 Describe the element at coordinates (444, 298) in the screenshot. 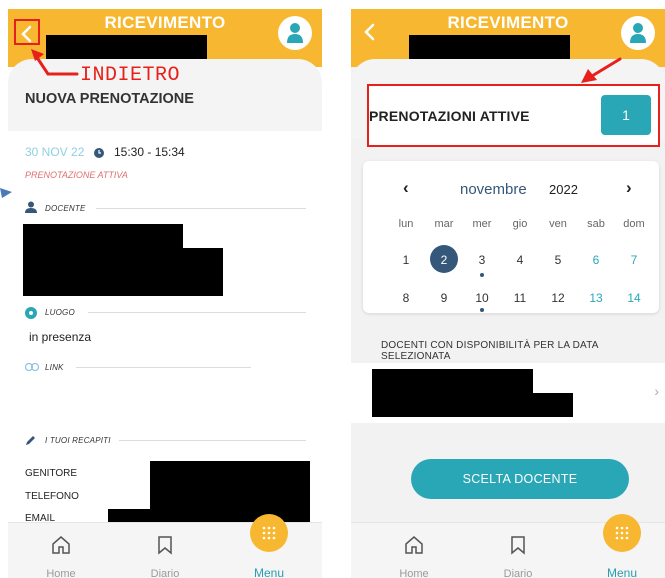

I see `calendar-day: 9` at that location.